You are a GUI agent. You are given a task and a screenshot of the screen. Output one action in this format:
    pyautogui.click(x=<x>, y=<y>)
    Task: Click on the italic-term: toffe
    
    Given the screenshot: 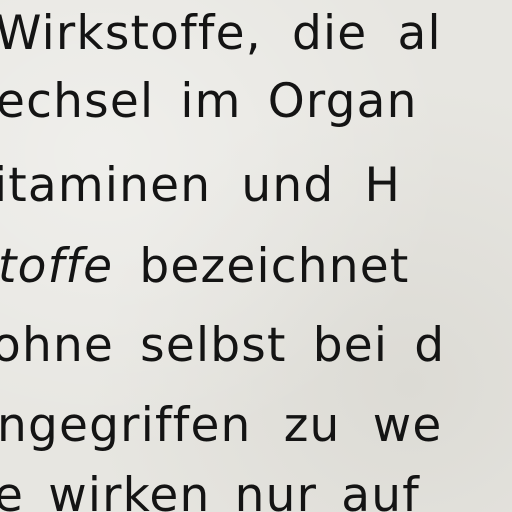 What is the action you would take?
    pyautogui.click(x=57, y=266)
    